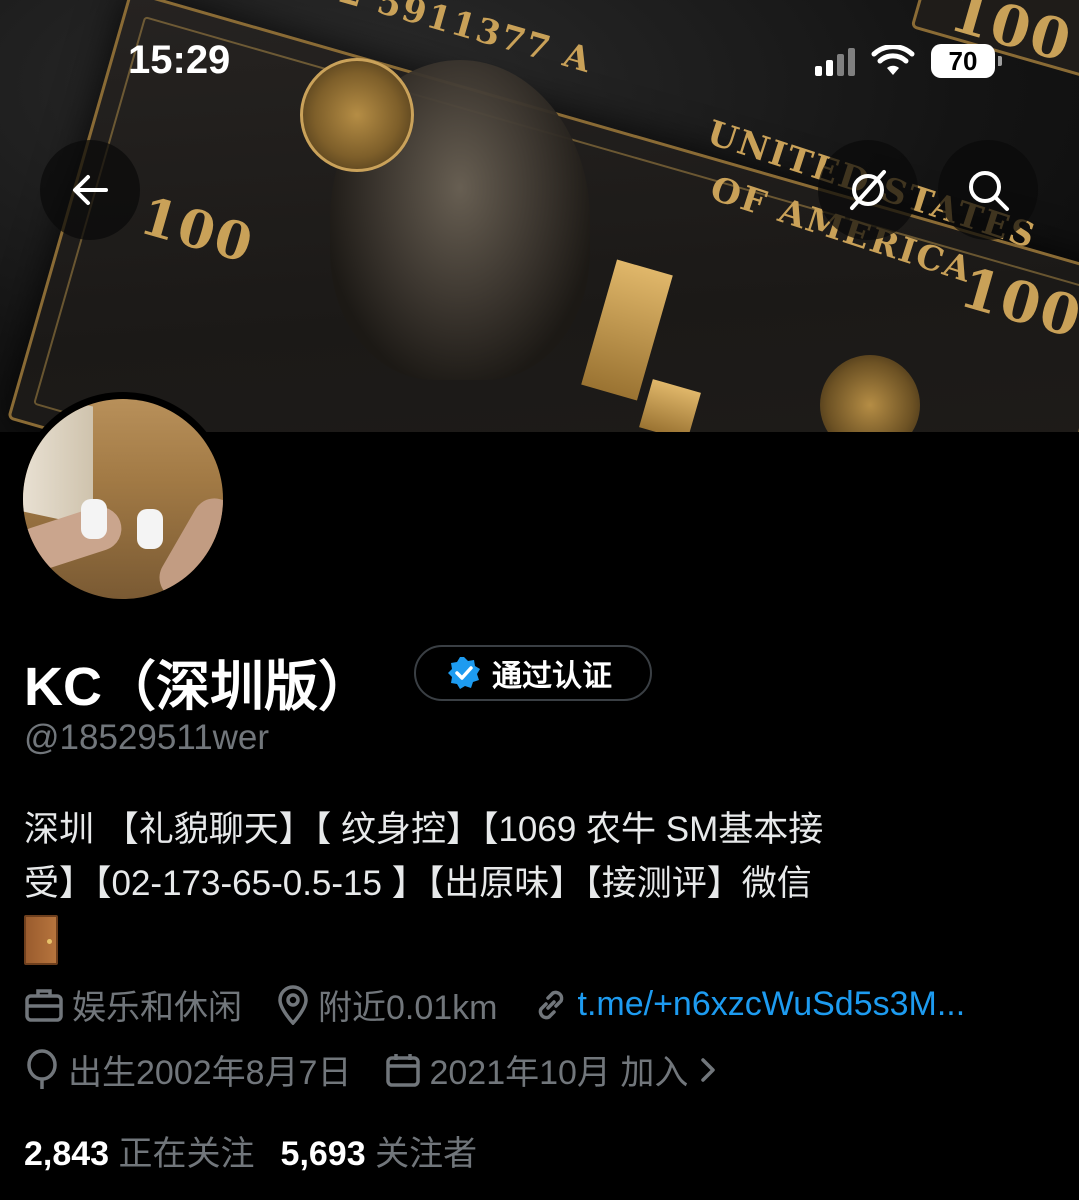 Image resolution: width=1079 pixels, height=1200 pixels. Describe the element at coordinates (357, 115) in the screenshot. I see `banner-seal` at that location.